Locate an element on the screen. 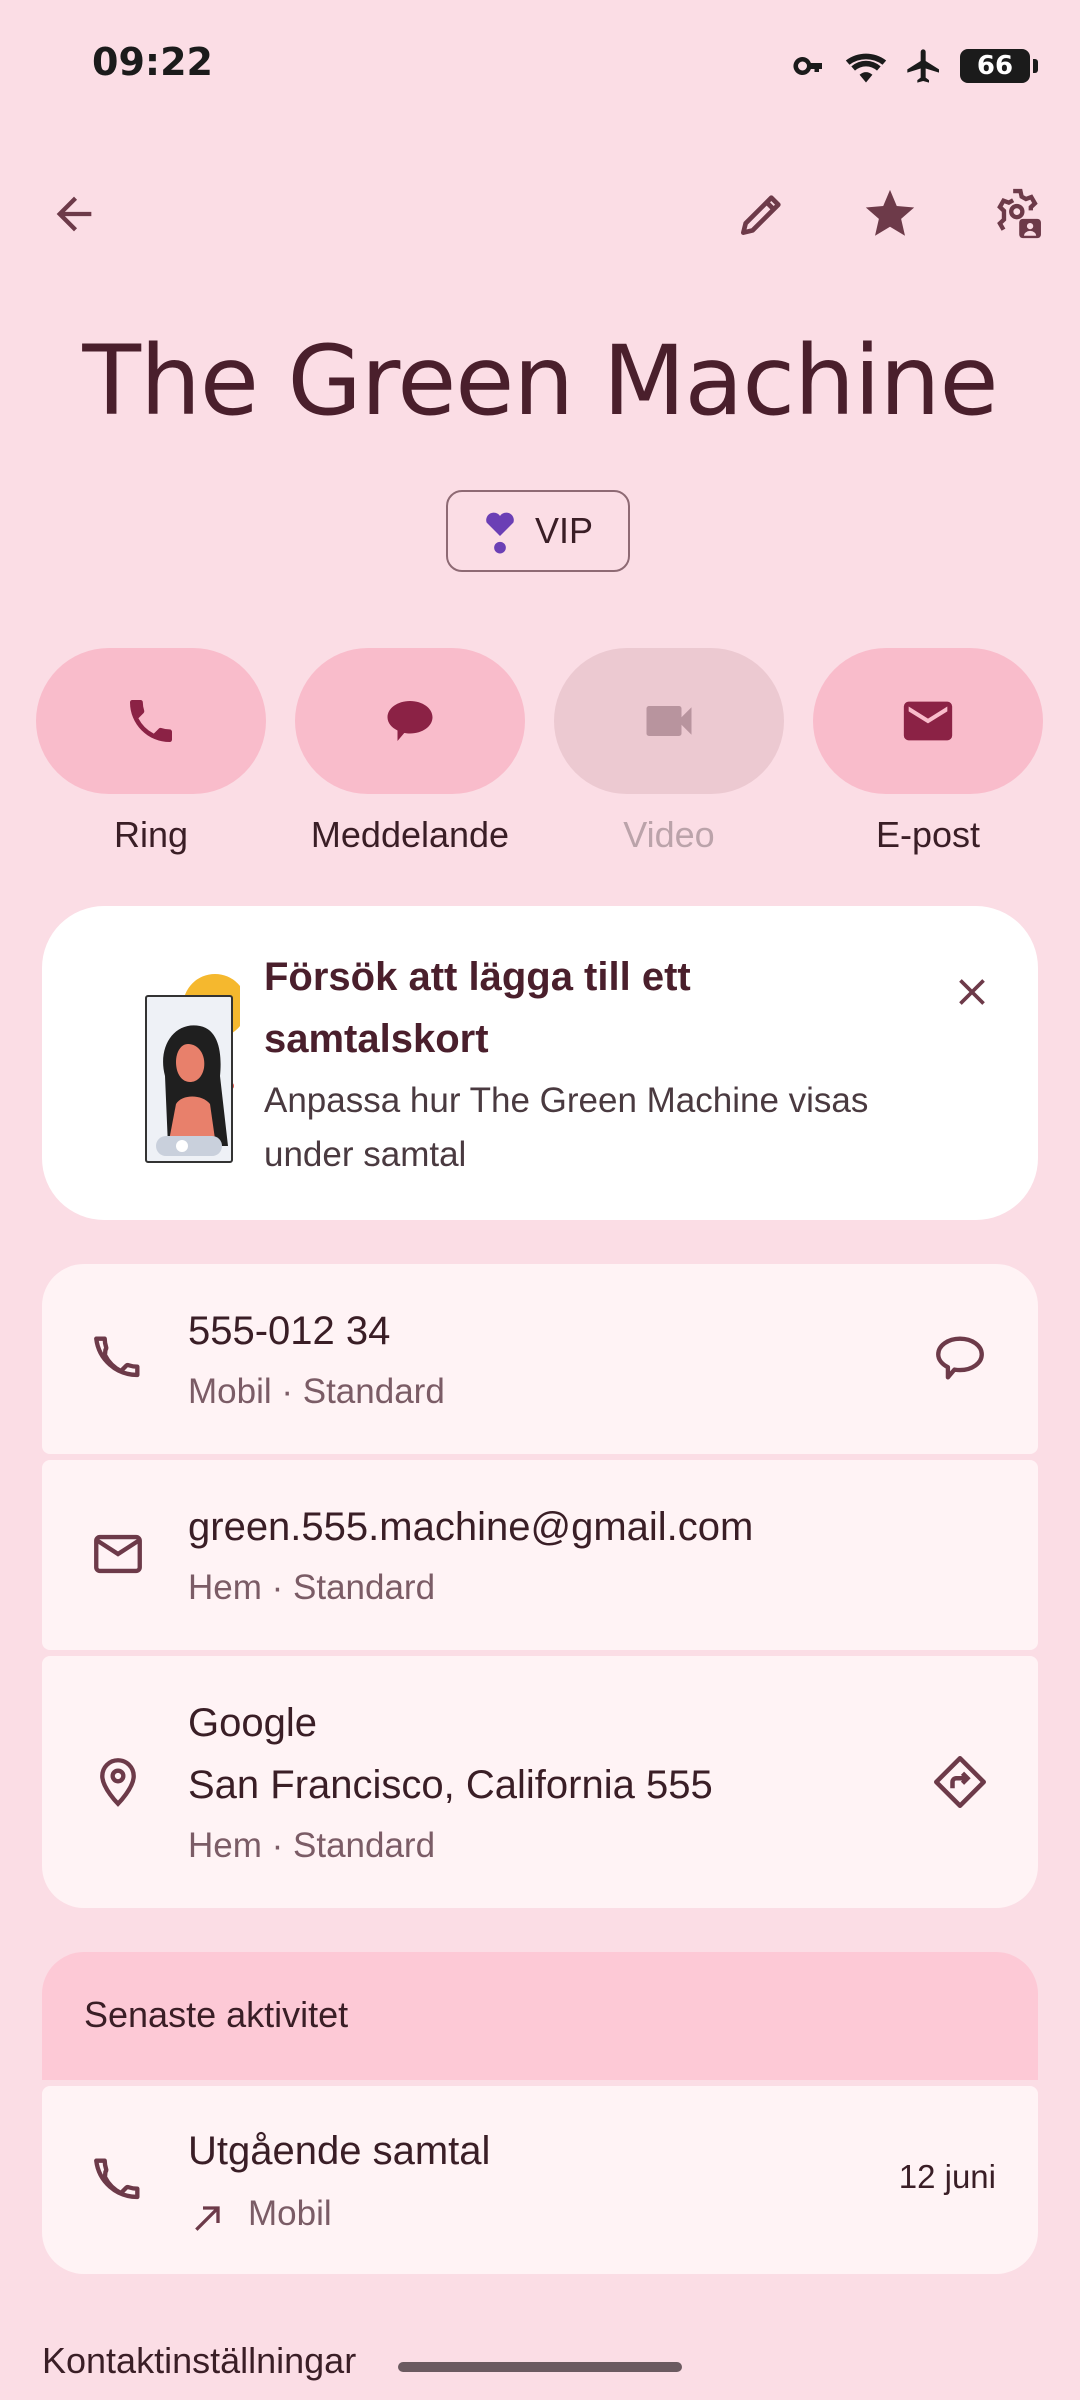 This screenshot has width=1080, height=2400. manage-account-icon is located at coordinates (1019, 213).